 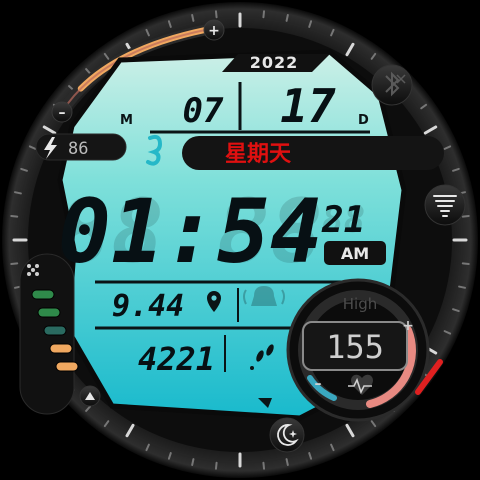 What do you see at coordinates (274, 62) in the screenshot?
I see `year-label: 2022` at bounding box center [274, 62].